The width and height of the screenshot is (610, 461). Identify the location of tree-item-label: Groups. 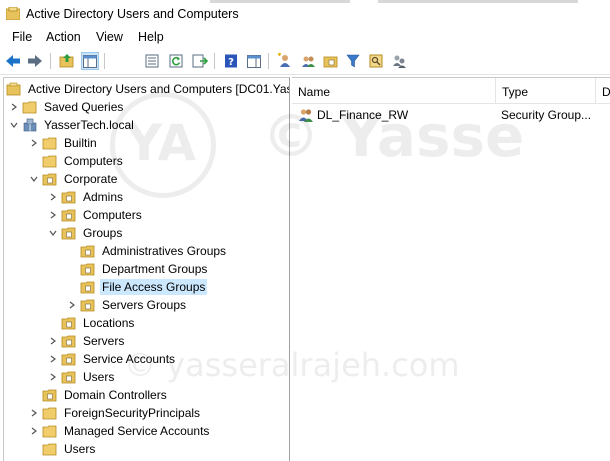
(103, 233).